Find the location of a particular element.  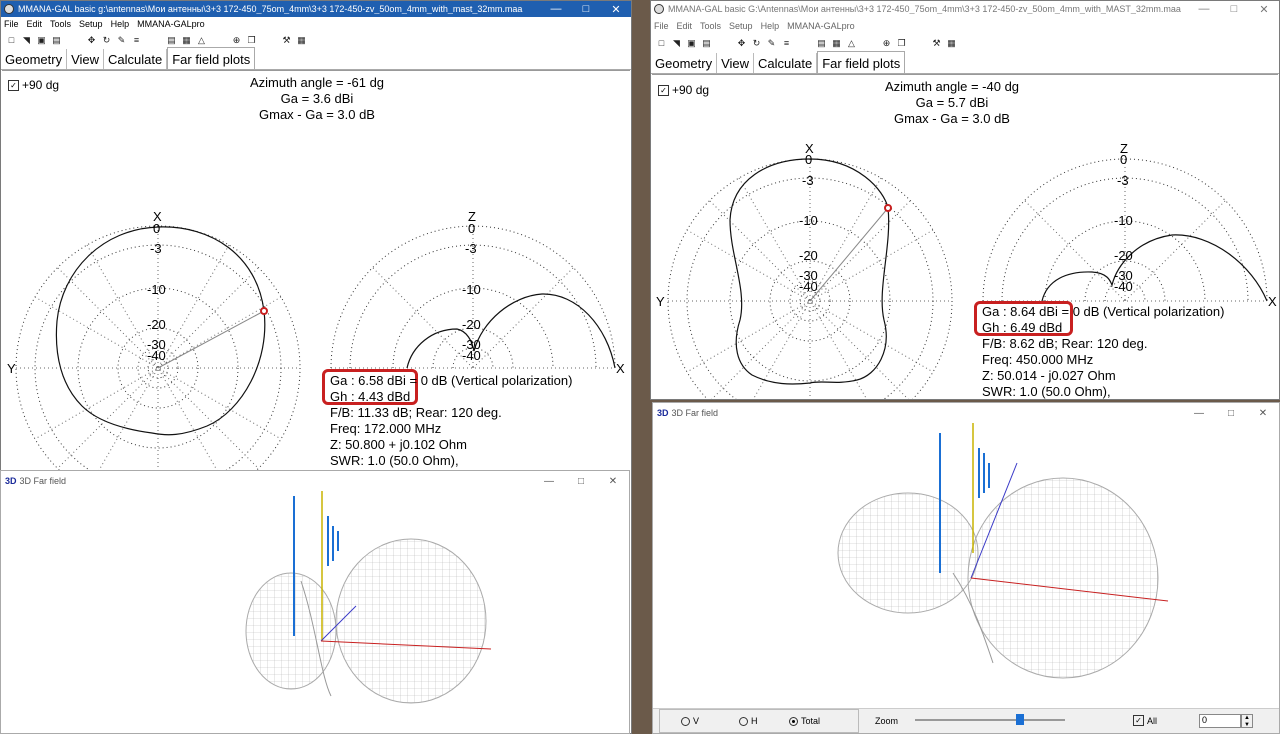

right-toolbar: □ ◥ ▣ ▤ ✥ ↻ ✎ ≡ ▤ ▦ △ ⊕ ❐ ⚒ ▦ is located at coordinates (965, 43).